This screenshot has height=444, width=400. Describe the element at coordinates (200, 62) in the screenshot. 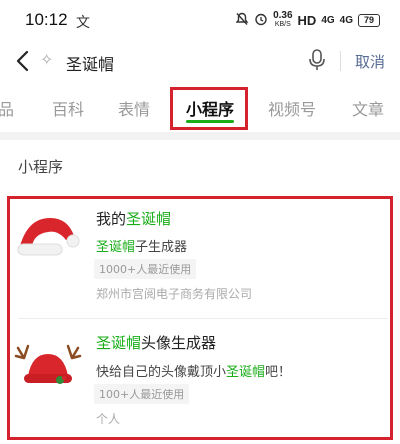

I see `search-bar: ✧ 圣诞帽 取消` at that location.